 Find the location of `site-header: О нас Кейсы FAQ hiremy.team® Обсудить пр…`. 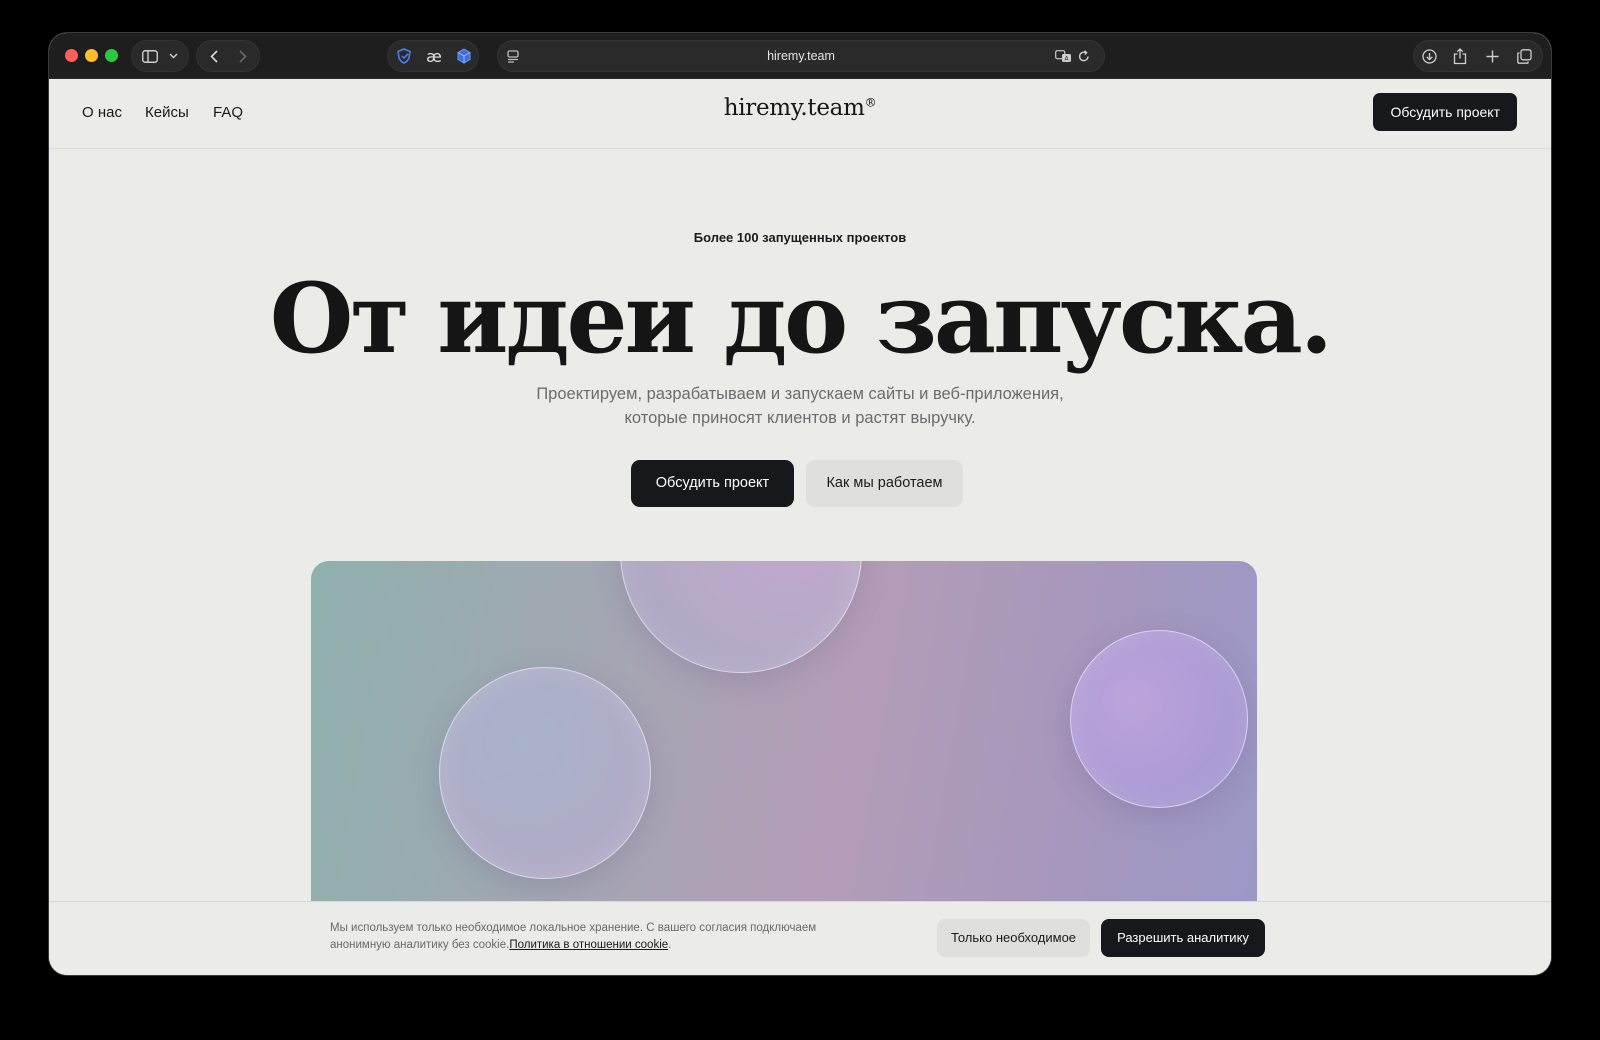

site-header: О нас Кейсы FAQ hiremy.team® Обсудить пр… is located at coordinates (800, 114).